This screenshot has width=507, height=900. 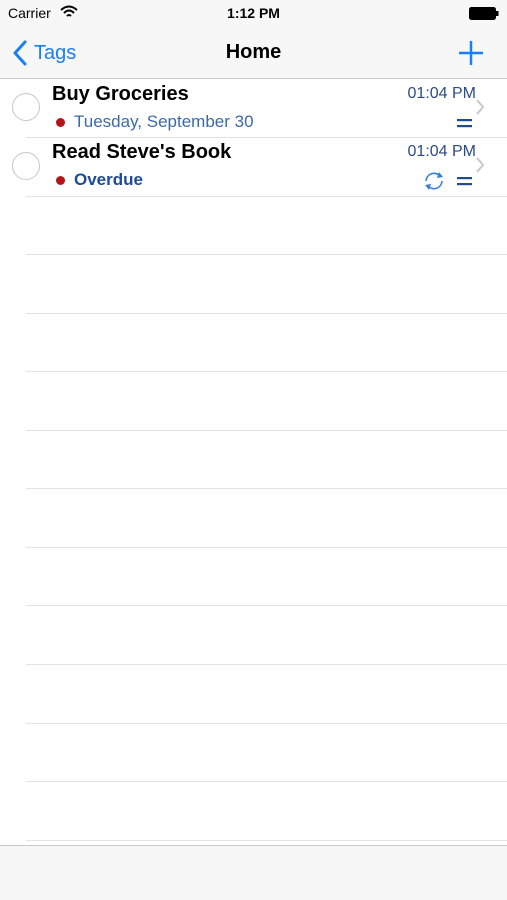 I want to click on task-title: Buy Groceries, so click(x=120, y=94).